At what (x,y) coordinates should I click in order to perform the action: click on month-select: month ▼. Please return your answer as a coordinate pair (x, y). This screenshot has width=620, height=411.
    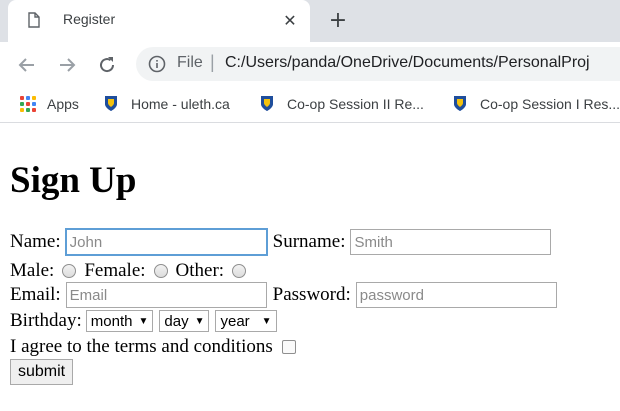
    Looking at the image, I should click on (119, 321).